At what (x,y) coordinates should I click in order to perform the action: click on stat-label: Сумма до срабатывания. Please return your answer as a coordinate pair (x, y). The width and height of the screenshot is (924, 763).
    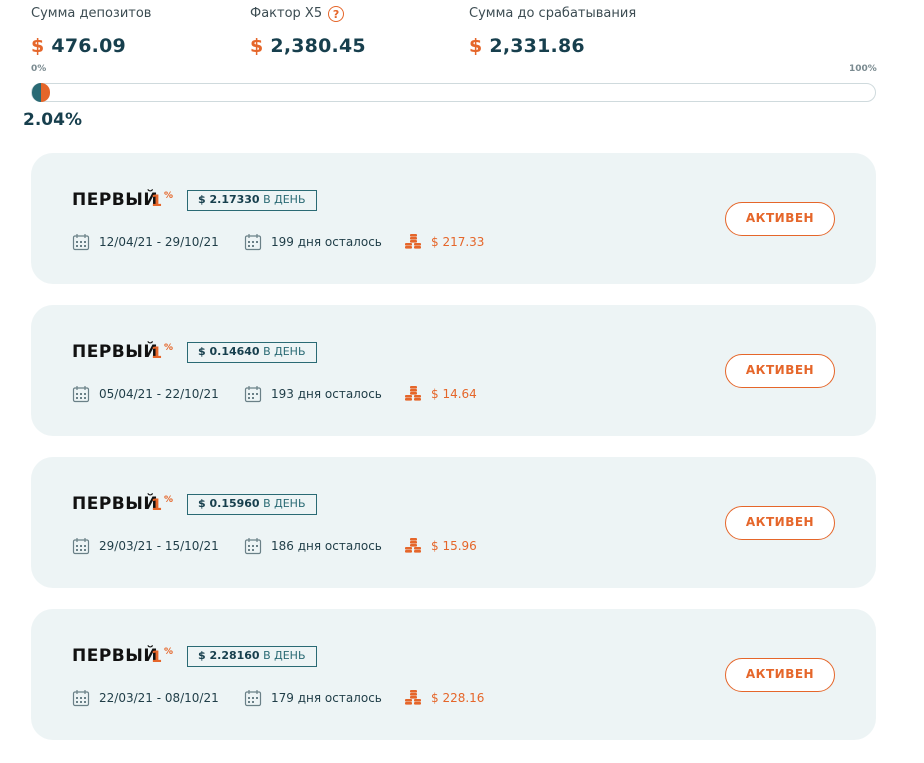
    Looking at the image, I should click on (553, 13).